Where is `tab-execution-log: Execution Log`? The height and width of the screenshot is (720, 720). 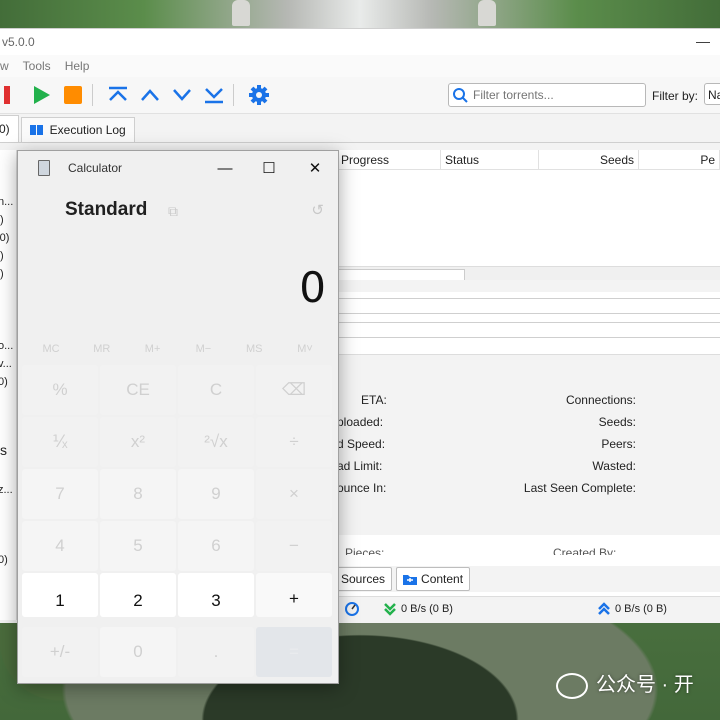
tab-execution-log: Execution Log is located at coordinates (77, 129).